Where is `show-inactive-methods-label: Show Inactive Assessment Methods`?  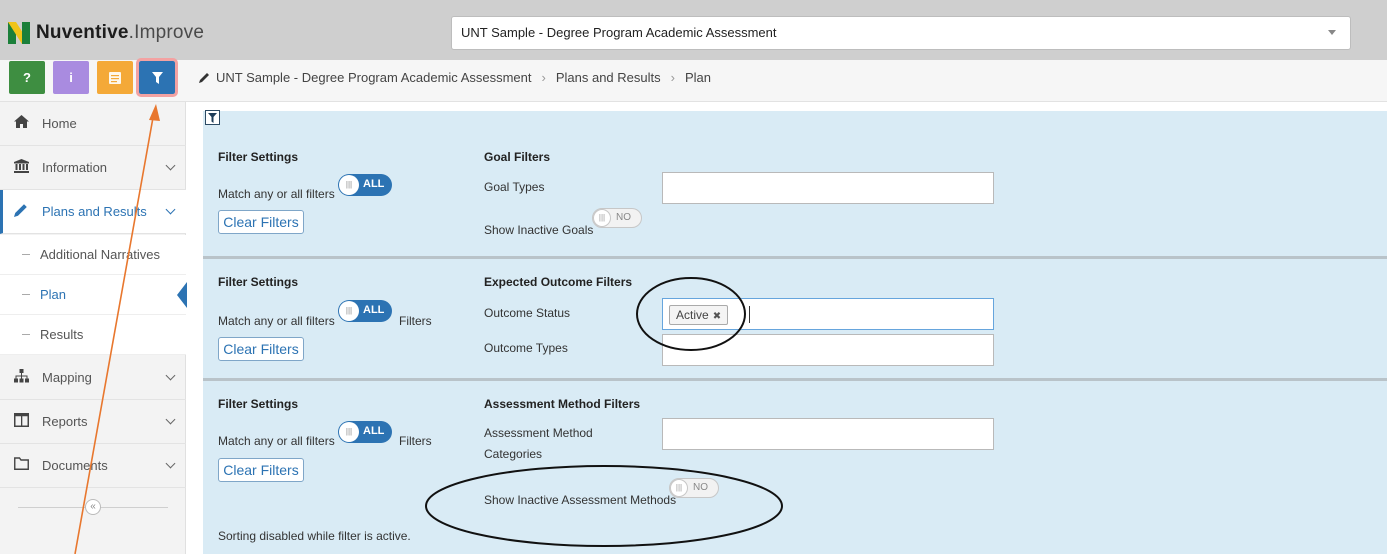 show-inactive-methods-label: Show Inactive Assessment Methods is located at coordinates (580, 500).